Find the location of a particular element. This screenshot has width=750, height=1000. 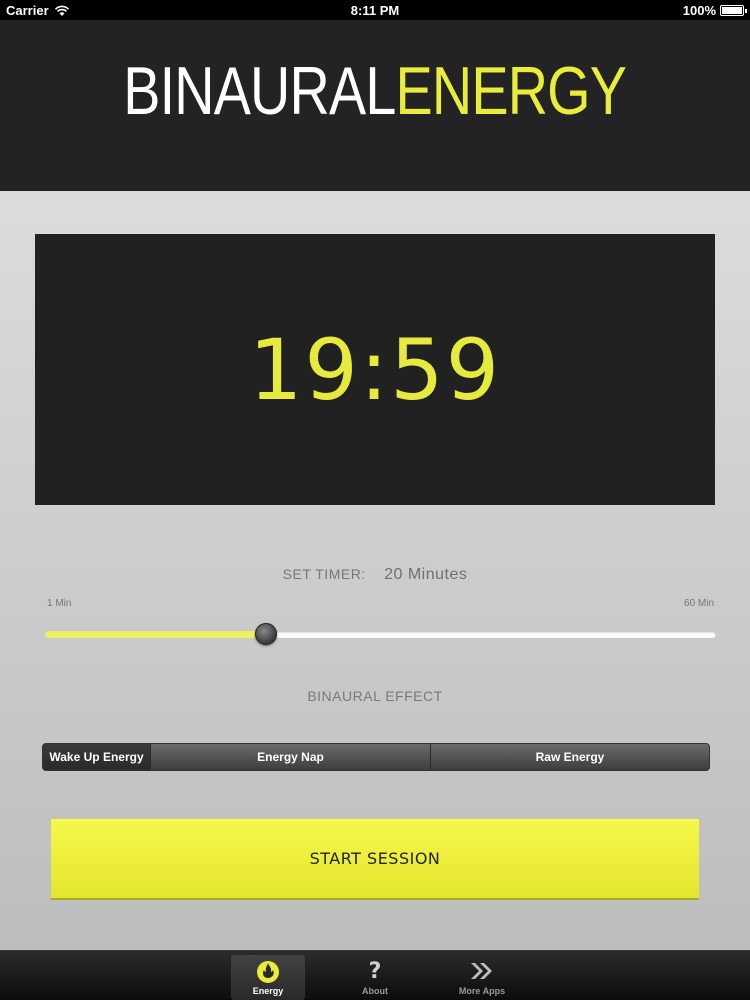

segment-raw-energy: Raw Energy is located at coordinates (570, 757).